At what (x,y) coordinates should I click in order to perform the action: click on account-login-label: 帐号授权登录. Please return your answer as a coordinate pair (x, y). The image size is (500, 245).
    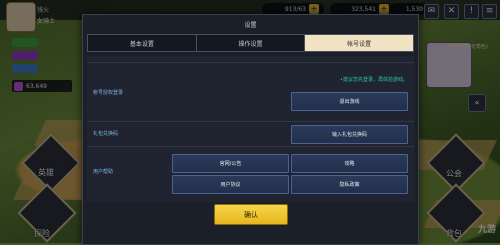
    Looking at the image, I should click on (108, 93).